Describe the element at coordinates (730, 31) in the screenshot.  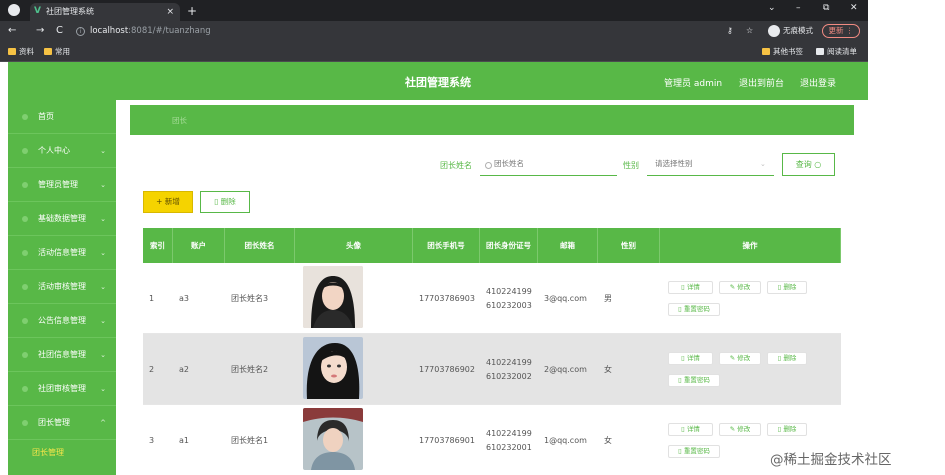
I see `key-icon: ⚷` at that location.